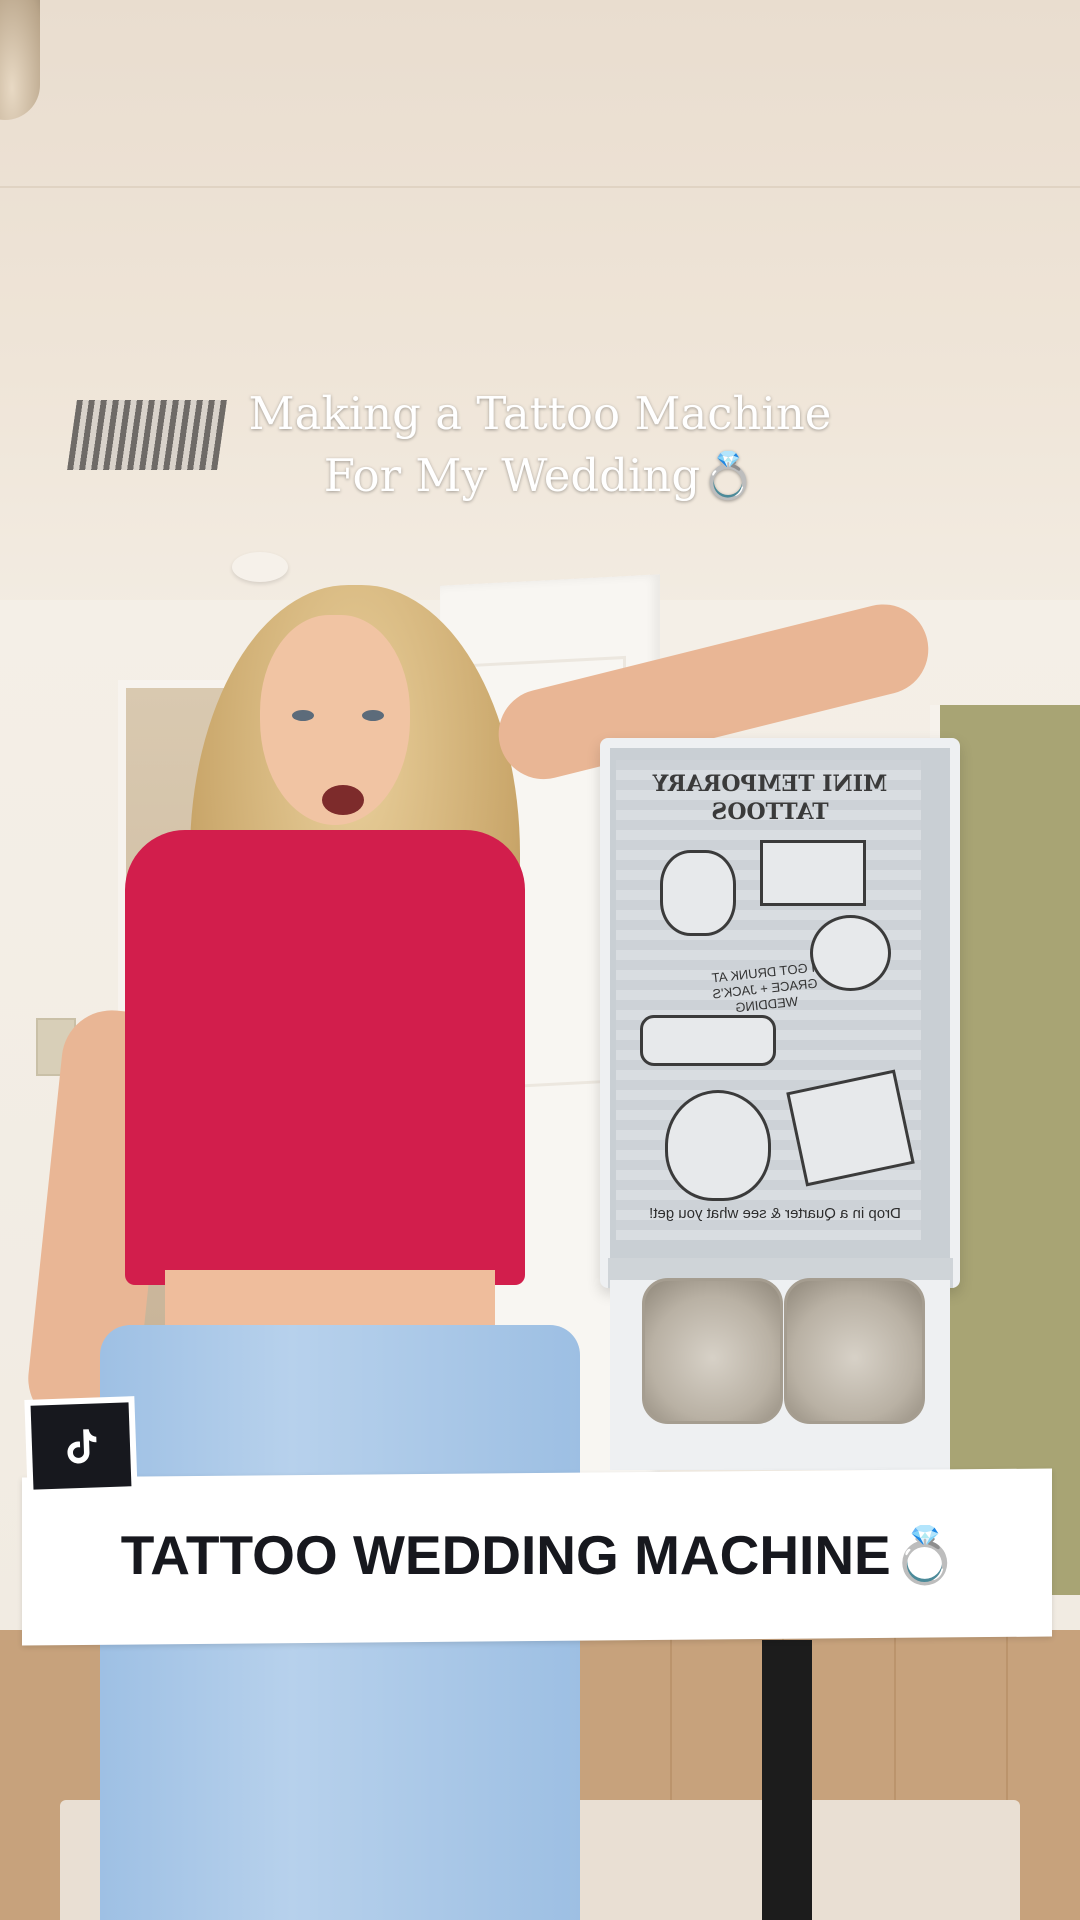  What do you see at coordinates (540, 187) in the screenshot?
I see `ceiling-edge` at bounding box center [540, 187].